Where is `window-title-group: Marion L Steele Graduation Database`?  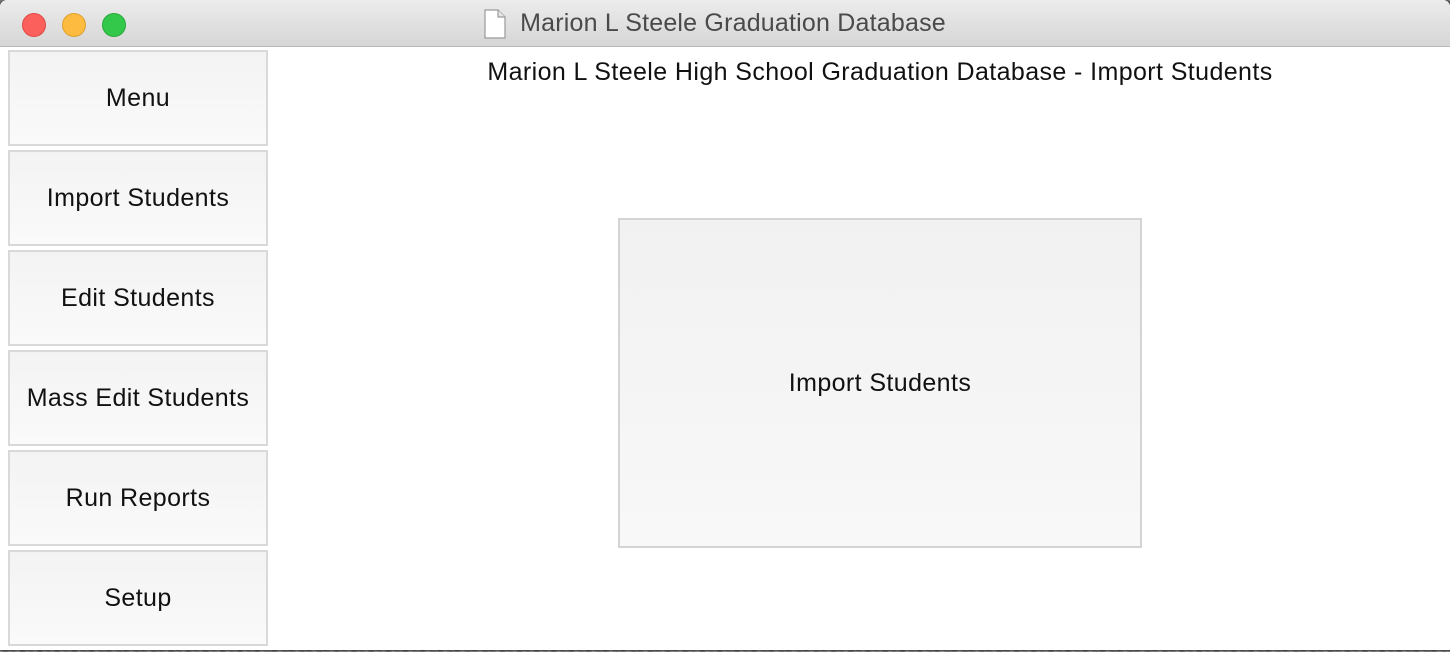 window-title-group: Marion L Steele Graduation Database is located at coordinates (725, 23).